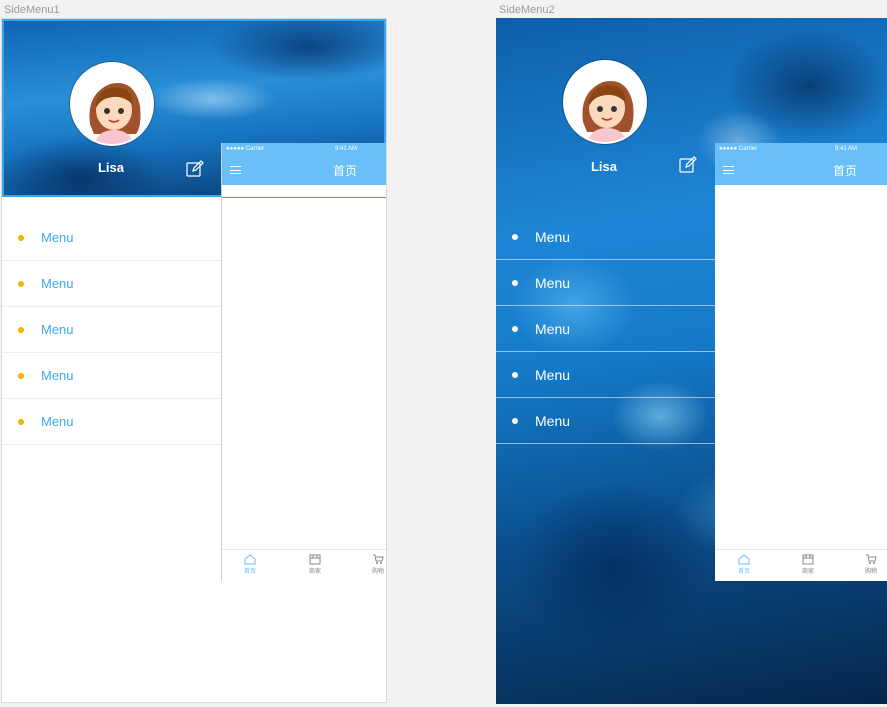  Describe the element at coordinates (32, 10) in the screenshot. I see `frame-label-sidemenu1: SideMenu1` at that location.